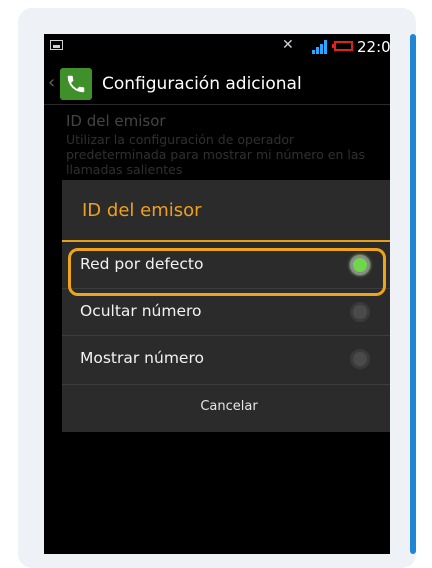 This screenshot has width=432, height=568. What do you see at coordinates (342, 46) in the screenshot?
I see `battery-icon` at bounding box center [342, 46].